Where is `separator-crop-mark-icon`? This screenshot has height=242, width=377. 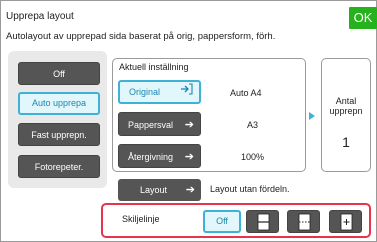
separator-crop-mark-icon is located at coordinates (346, 222).